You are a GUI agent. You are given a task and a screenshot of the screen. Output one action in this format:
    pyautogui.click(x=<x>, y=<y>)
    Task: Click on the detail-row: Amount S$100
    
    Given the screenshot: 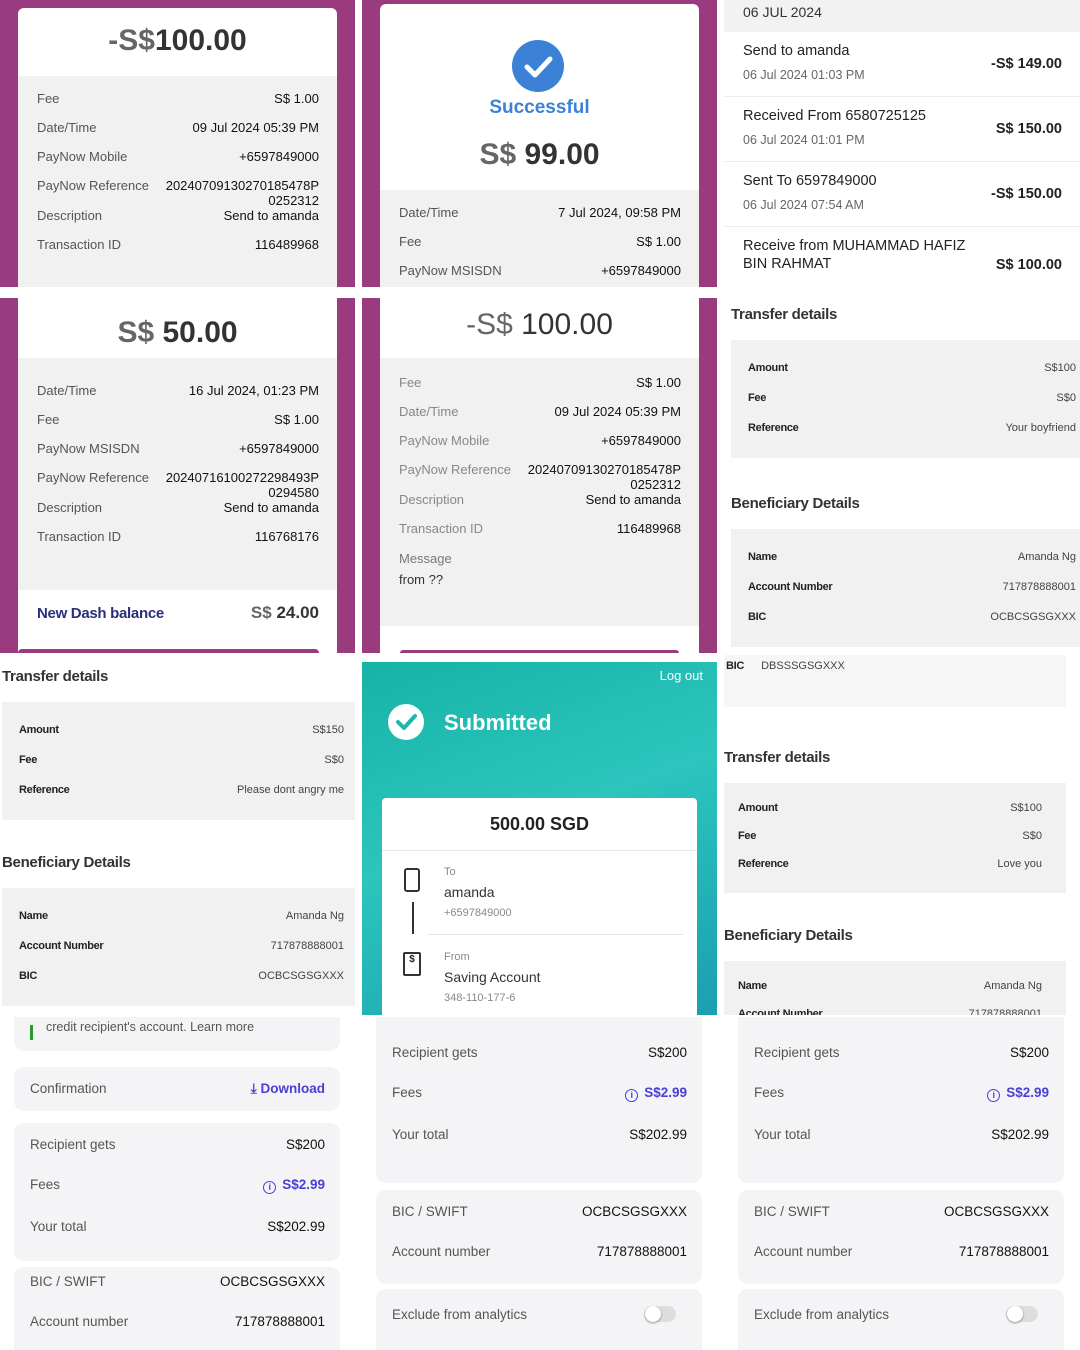 What is the action you would take?
    pyautogui.click(x=912, y=368)
    